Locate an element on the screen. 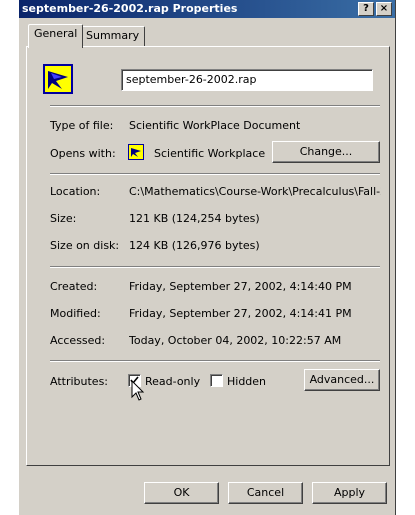 The height and width of the screenshot is (515, 415). file-name-input: september-26-2002.rap is located at coordinates (247, 80).